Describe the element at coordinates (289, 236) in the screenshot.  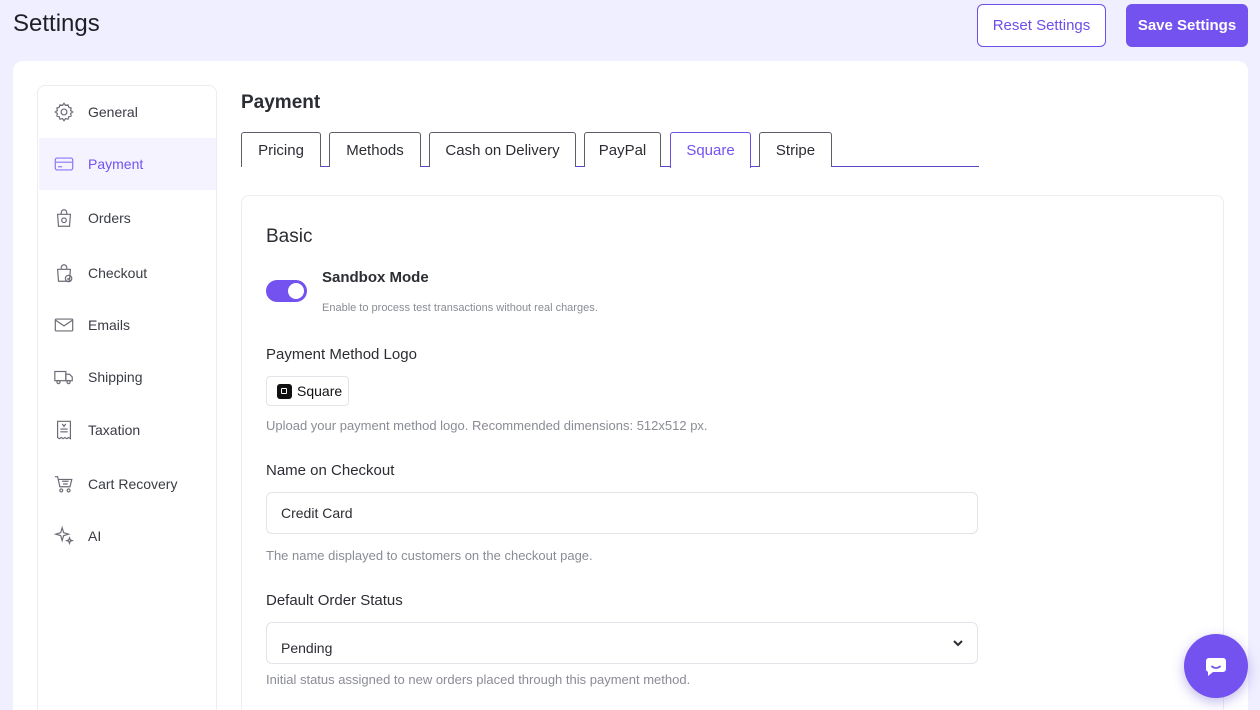
I see `basic-heading: Basic` at that location.